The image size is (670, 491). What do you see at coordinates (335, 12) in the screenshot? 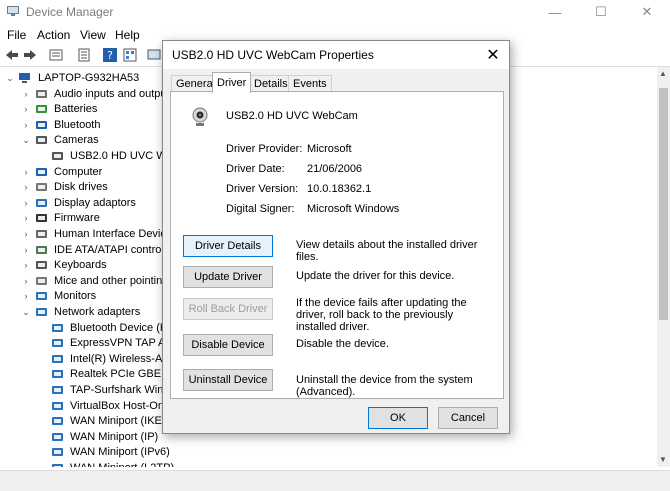
I see `title-bar: Device Manager — ☐ ✕` at bounding box center [335, 12].